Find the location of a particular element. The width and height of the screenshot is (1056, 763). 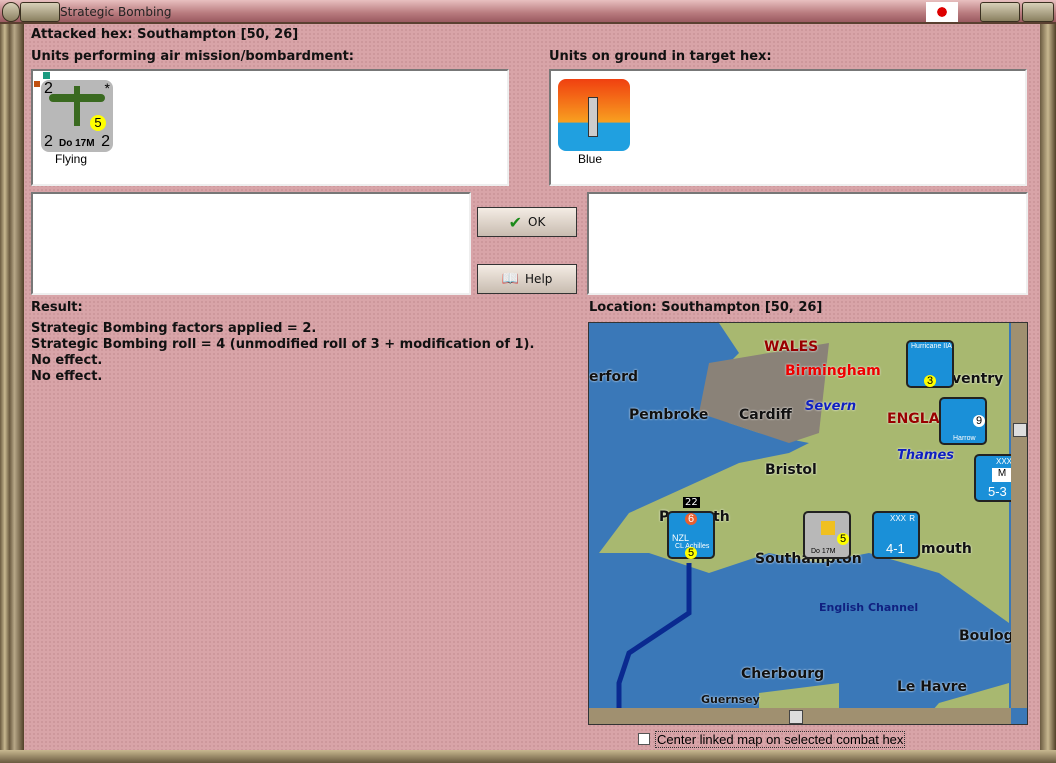

defense-value: 2 is located at coordinates (48, 141).